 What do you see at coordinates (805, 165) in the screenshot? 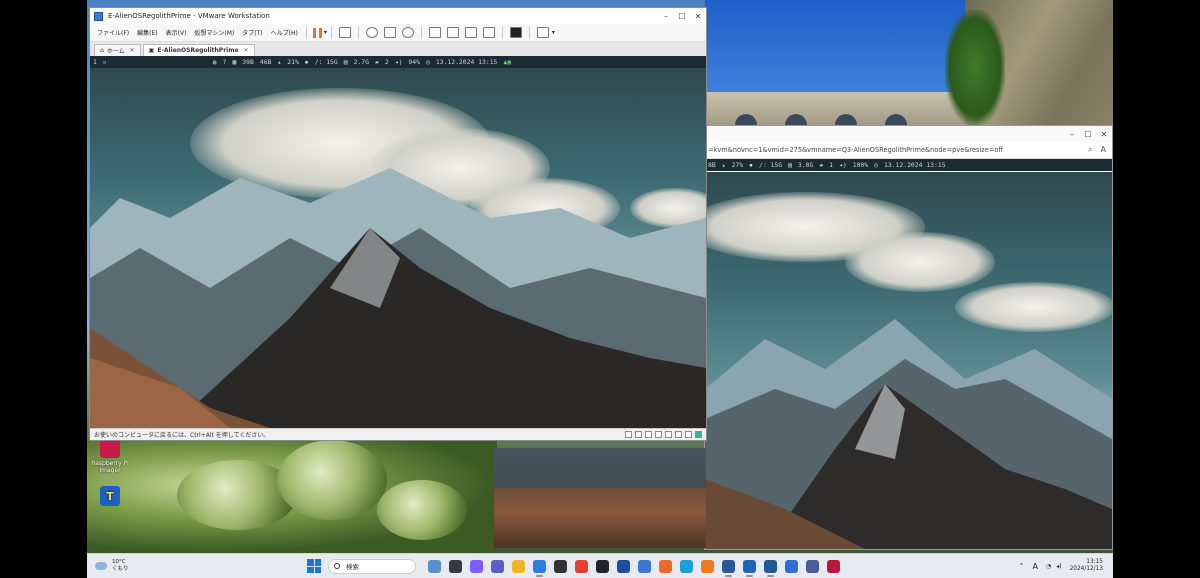
I see `memory-value: 3.0G` at bounding box center [805, 165].